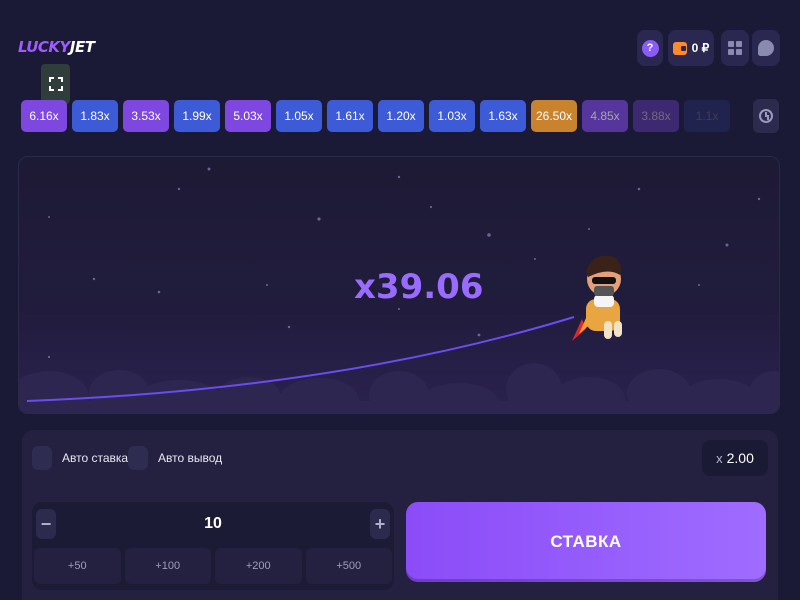 This screenshot has height=600, width=800. I want to click on help-icon: ?, so click(650, 48).